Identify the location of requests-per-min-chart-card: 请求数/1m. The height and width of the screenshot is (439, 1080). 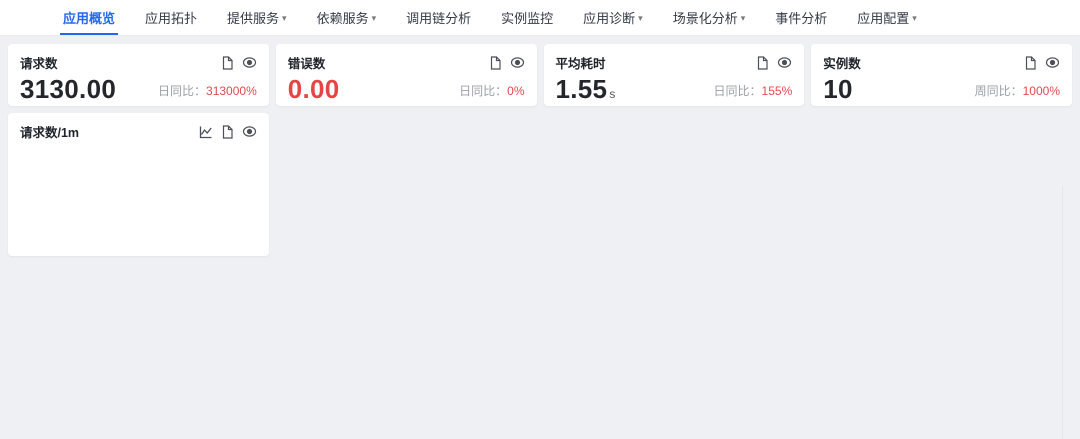
(138, 184).